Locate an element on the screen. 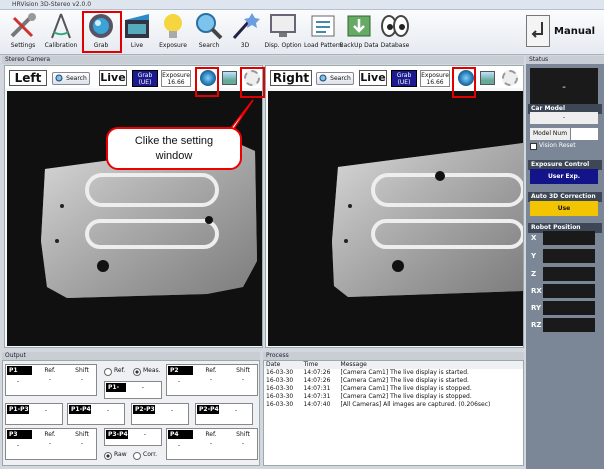 The image size is (604, 469). calibration-icon is located at coordinates (61, 26).